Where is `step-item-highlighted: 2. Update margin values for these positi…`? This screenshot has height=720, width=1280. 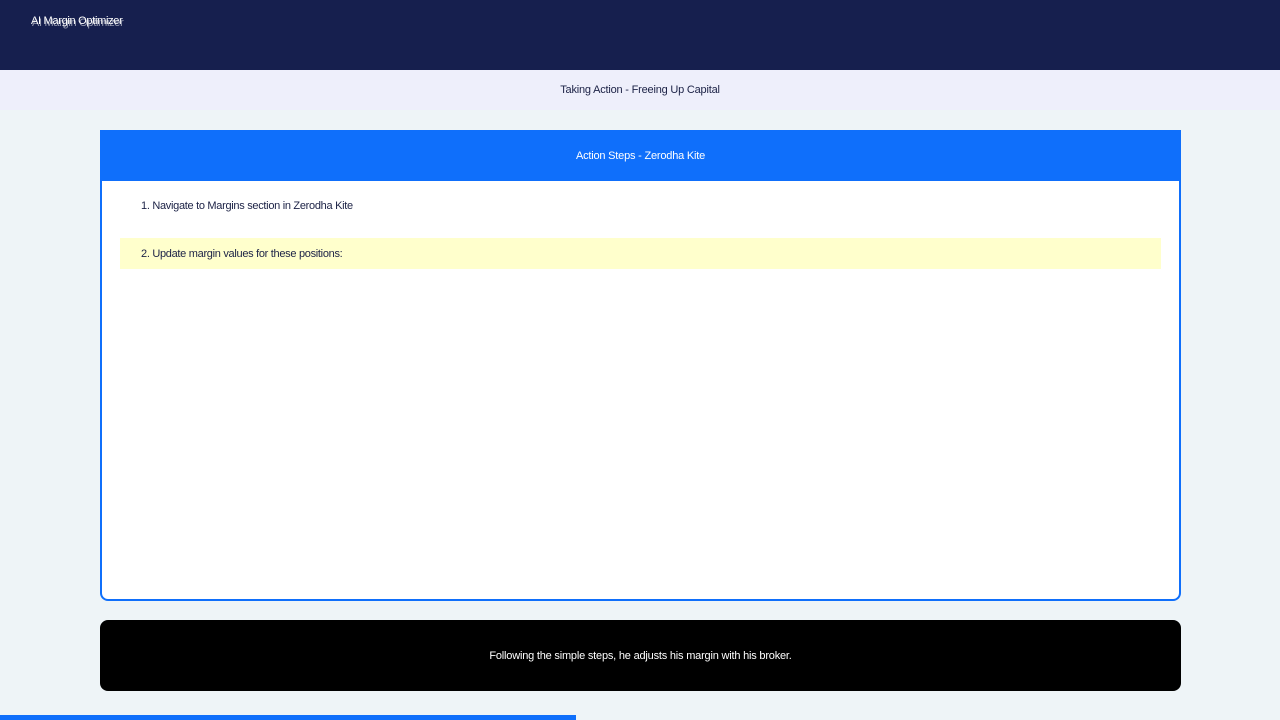 step-item-highlighted: 2. Update margin values for these positi… is located at coordinates (640, 253).